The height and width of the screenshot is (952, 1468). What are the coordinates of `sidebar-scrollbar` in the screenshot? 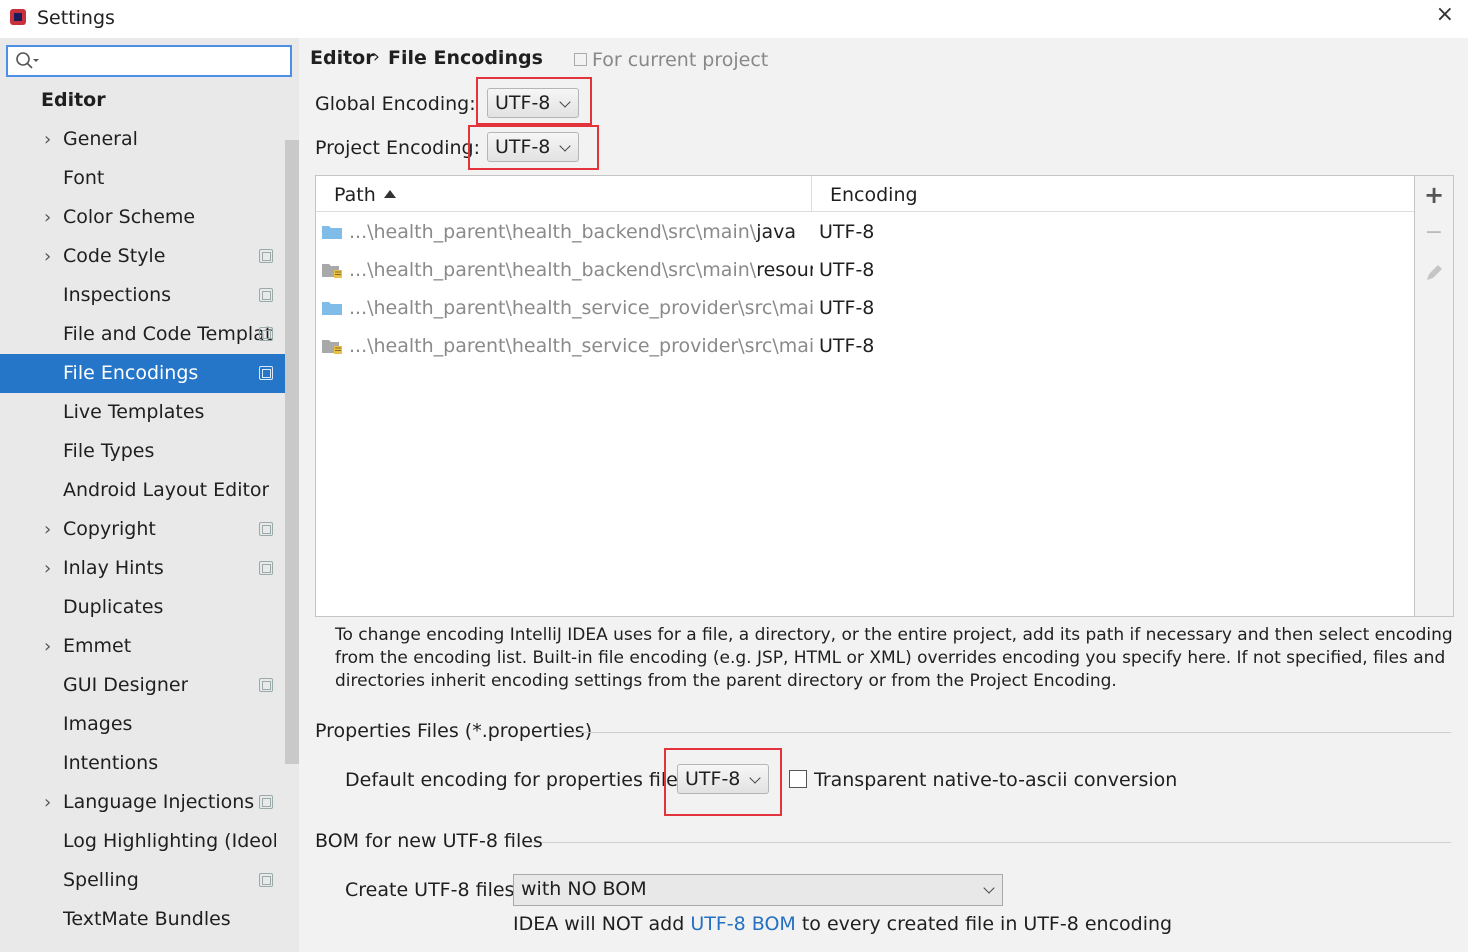 It's located at (292, 452).